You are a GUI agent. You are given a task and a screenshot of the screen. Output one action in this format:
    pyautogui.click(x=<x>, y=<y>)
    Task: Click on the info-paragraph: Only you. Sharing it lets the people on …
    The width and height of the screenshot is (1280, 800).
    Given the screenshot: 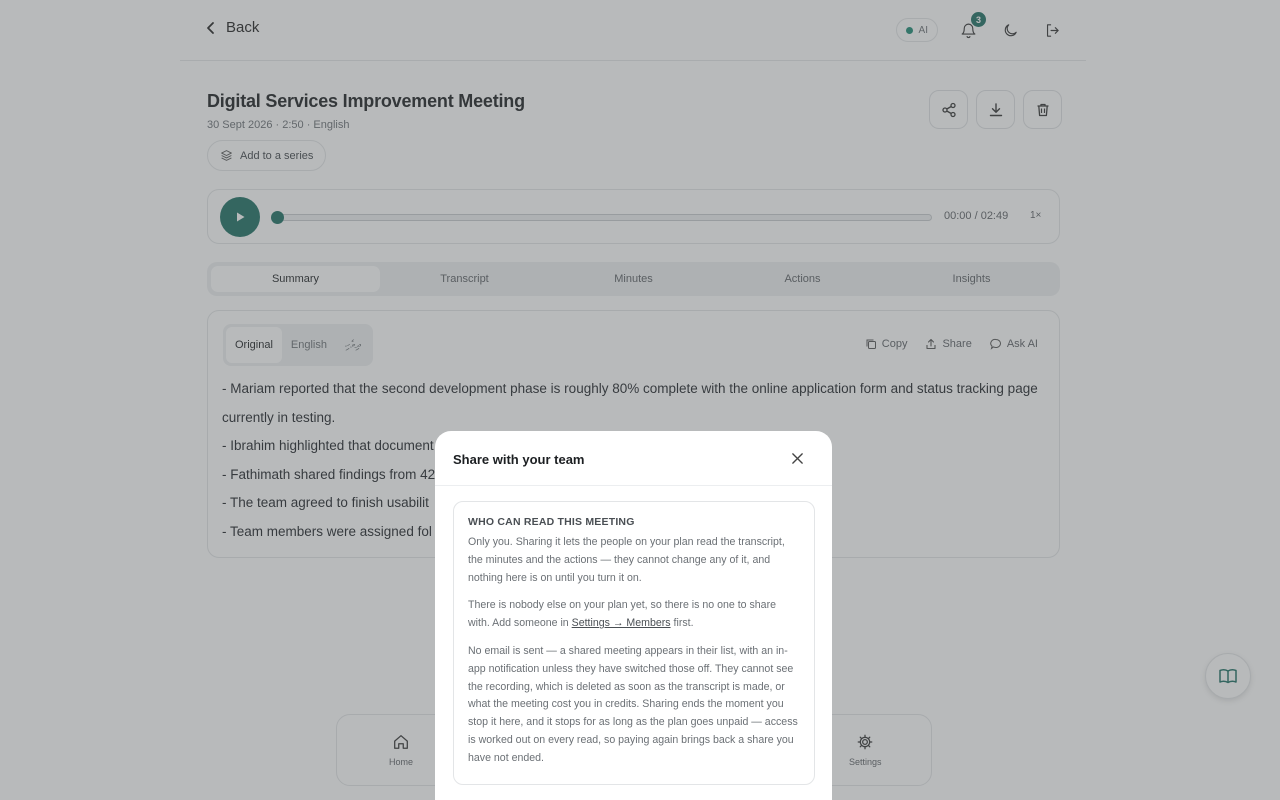 What is the action you would take?
    pyautogui.click(x=626, y=560)
    